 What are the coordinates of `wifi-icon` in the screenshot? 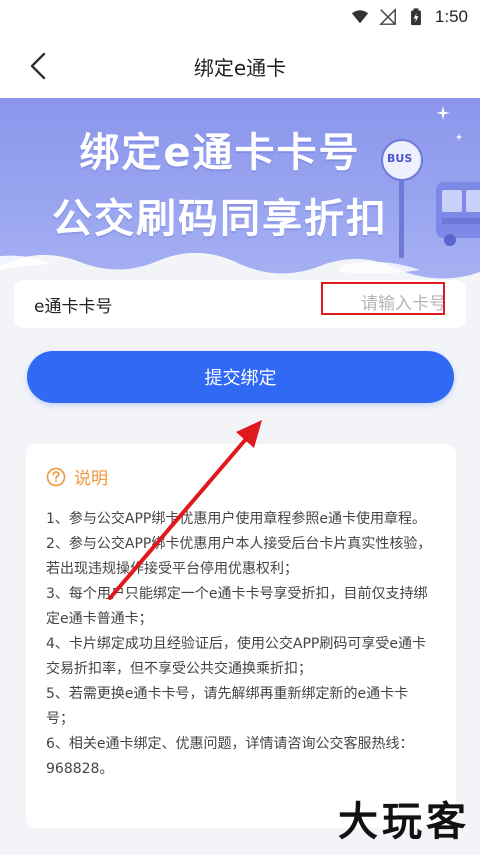 It's located at (360, 17).